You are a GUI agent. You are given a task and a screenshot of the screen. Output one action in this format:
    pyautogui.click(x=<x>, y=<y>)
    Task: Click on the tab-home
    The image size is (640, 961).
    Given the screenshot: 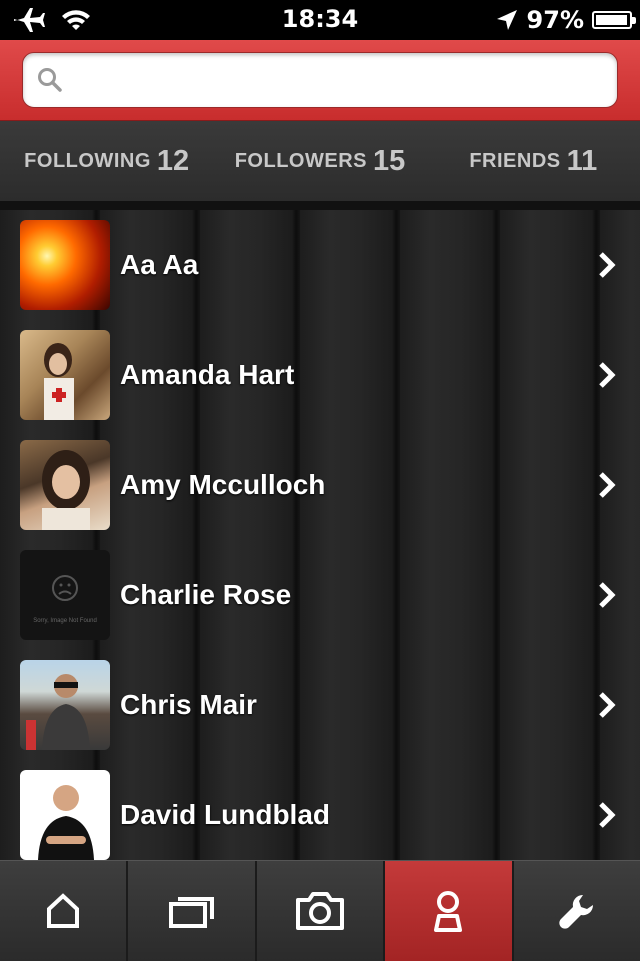 What is the action you would take?
    pyautogui.click(x=64, y=911)
    